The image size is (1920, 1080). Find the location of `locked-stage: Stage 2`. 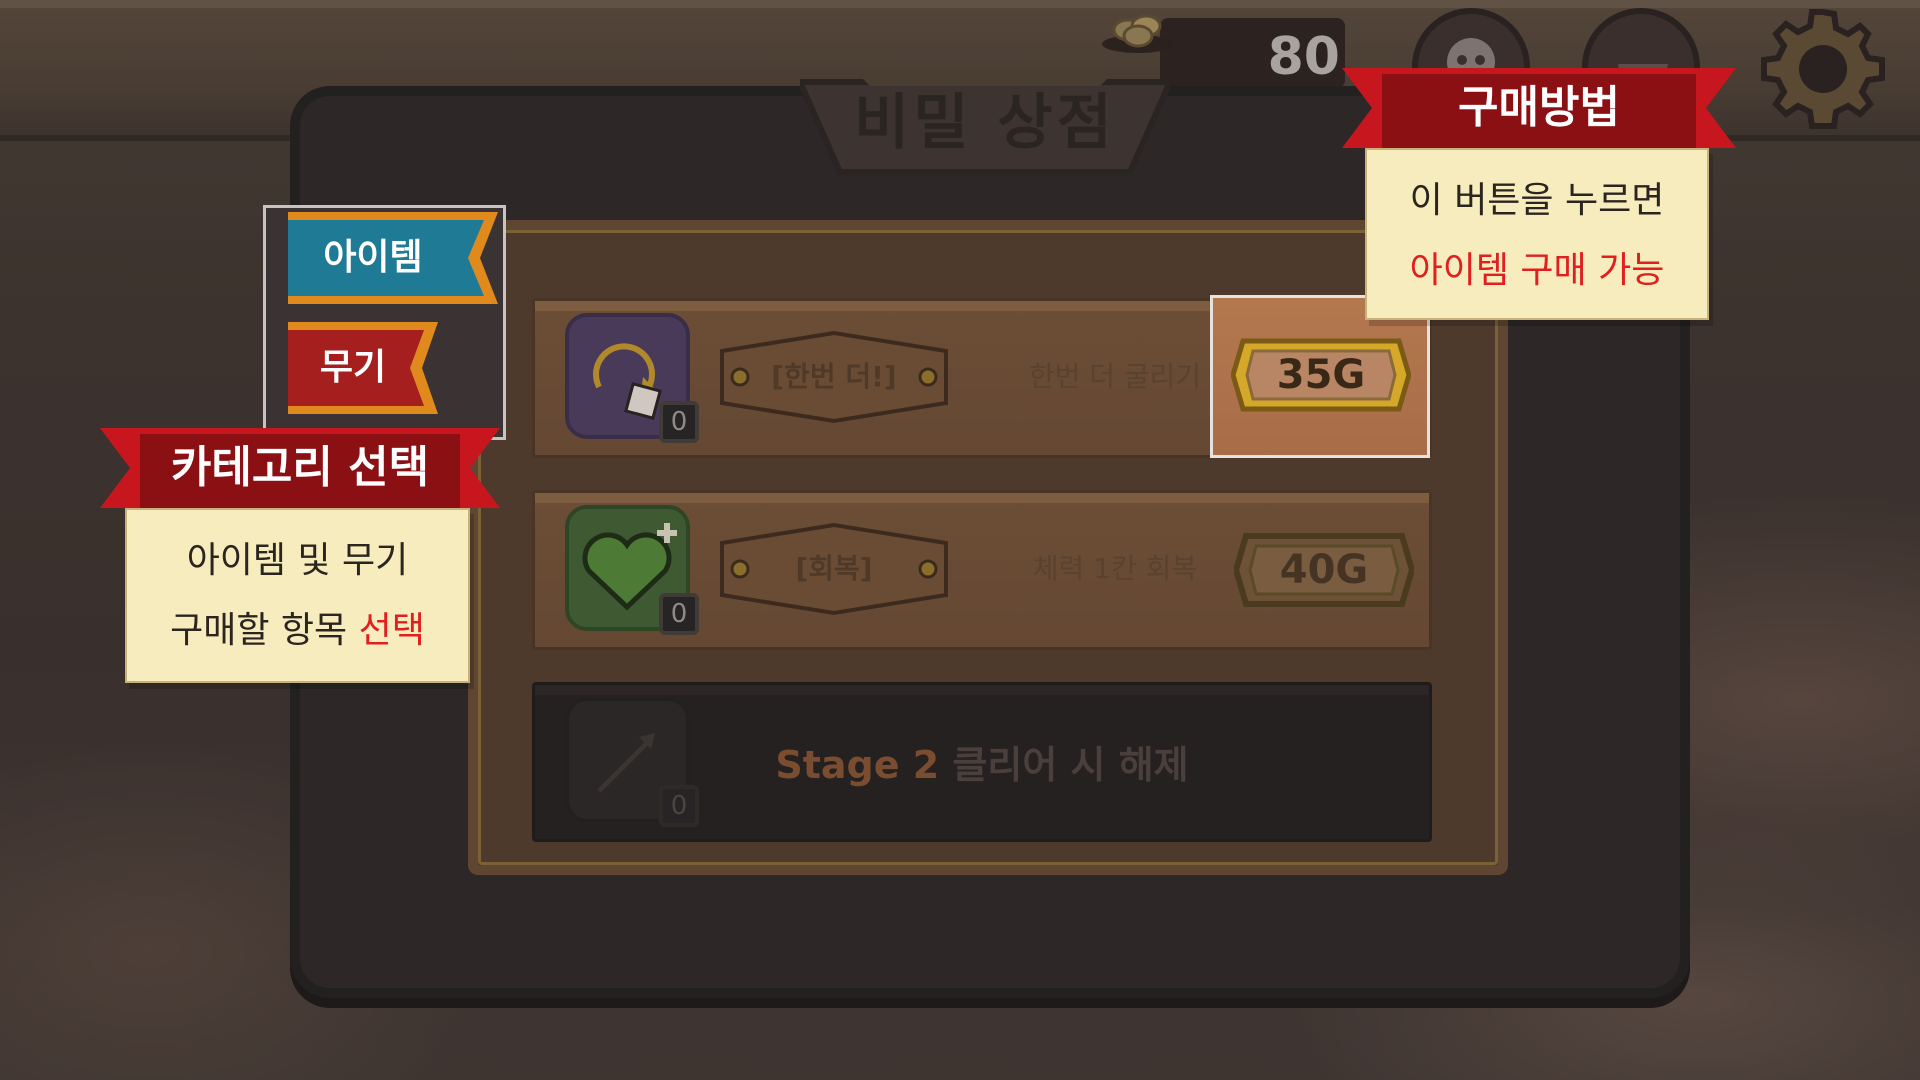

locked-stage: Stage 2 is located at coordinates (857, 765).